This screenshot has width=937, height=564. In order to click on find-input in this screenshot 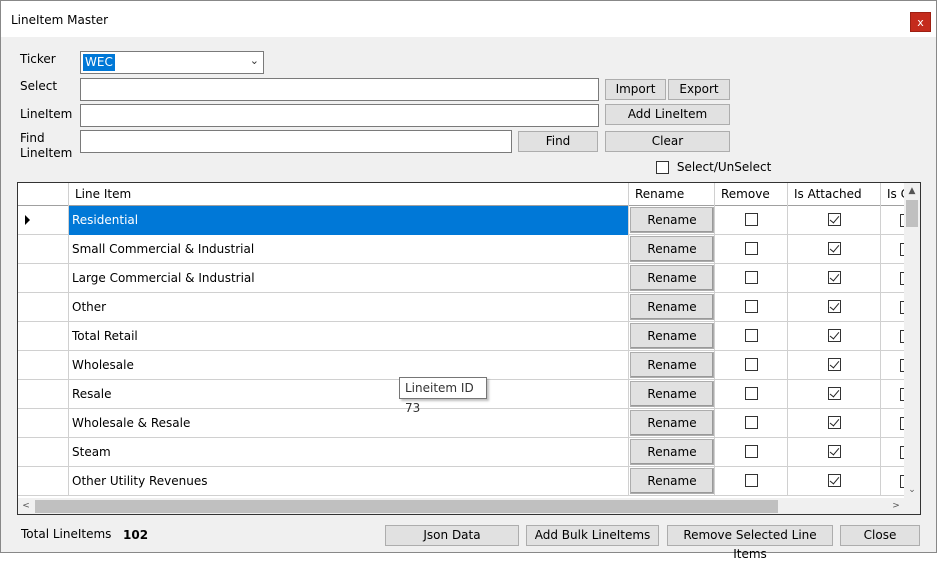, I will do `click(296, 141)`.